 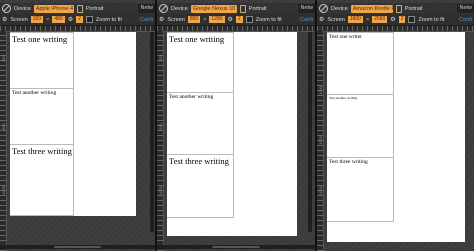 What do you see at coordinates (320, 140) in the screenshot?
I see `ruler-label: 1500` at bounding box center [320, 140].